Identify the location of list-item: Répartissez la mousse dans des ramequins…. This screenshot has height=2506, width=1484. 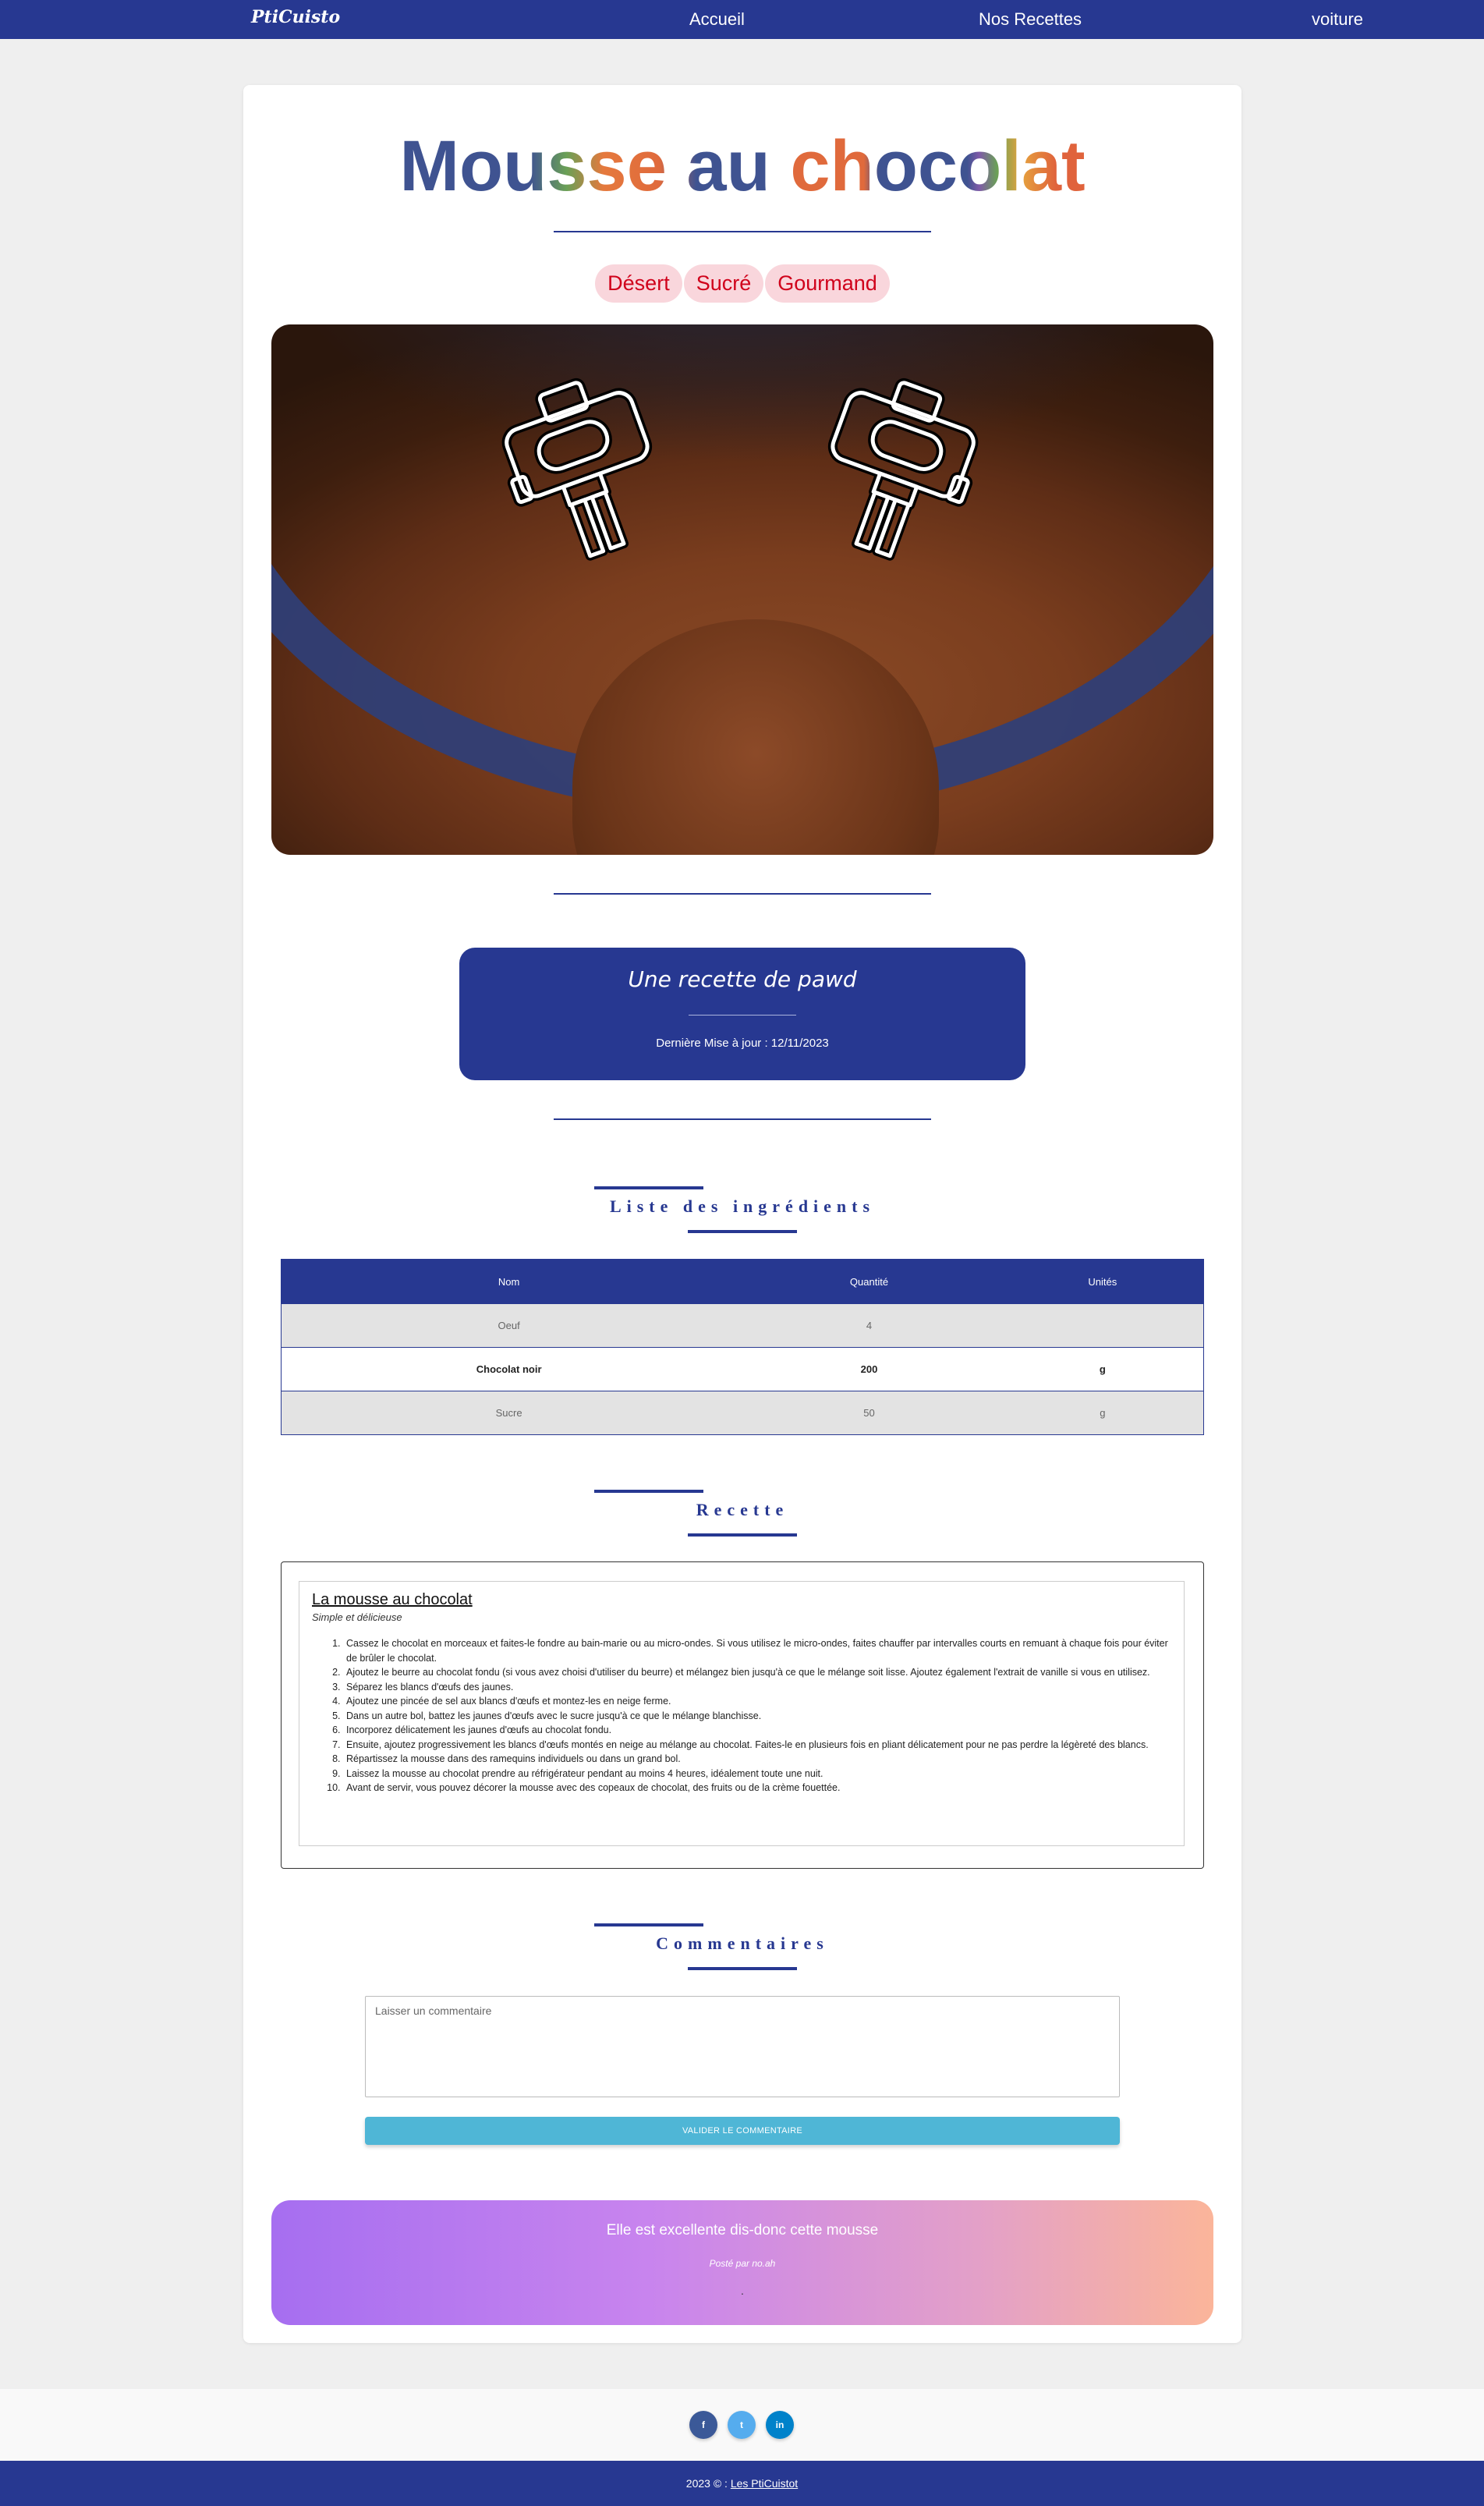
(756, 1760).